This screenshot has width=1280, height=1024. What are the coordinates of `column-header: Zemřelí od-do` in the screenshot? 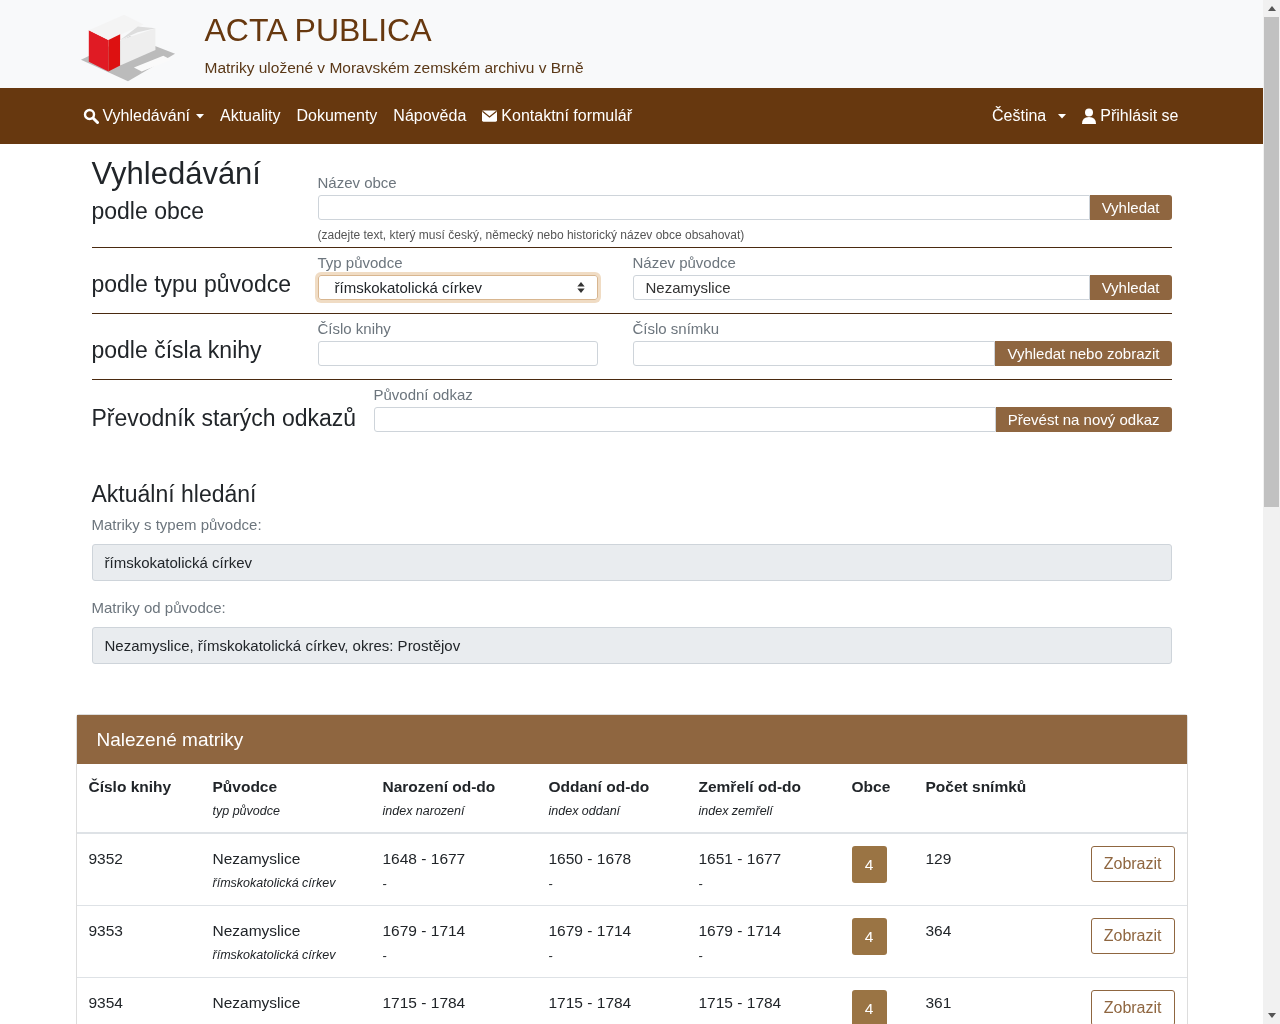 It's located at (750, 787).